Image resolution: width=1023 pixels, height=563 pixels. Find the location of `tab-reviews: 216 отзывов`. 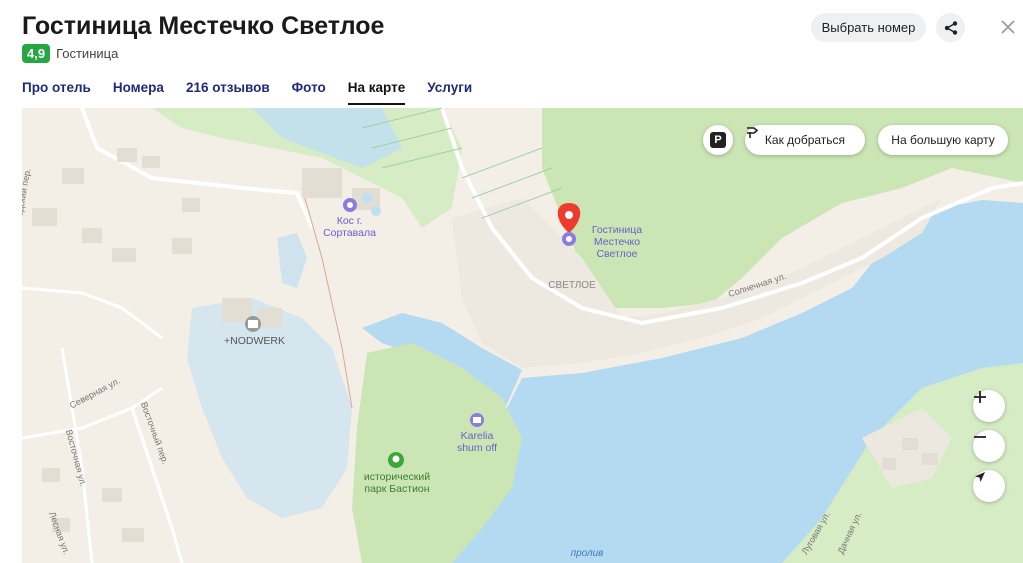

tab-reviews: 216 отзывов is located at coordinates (228, 92).